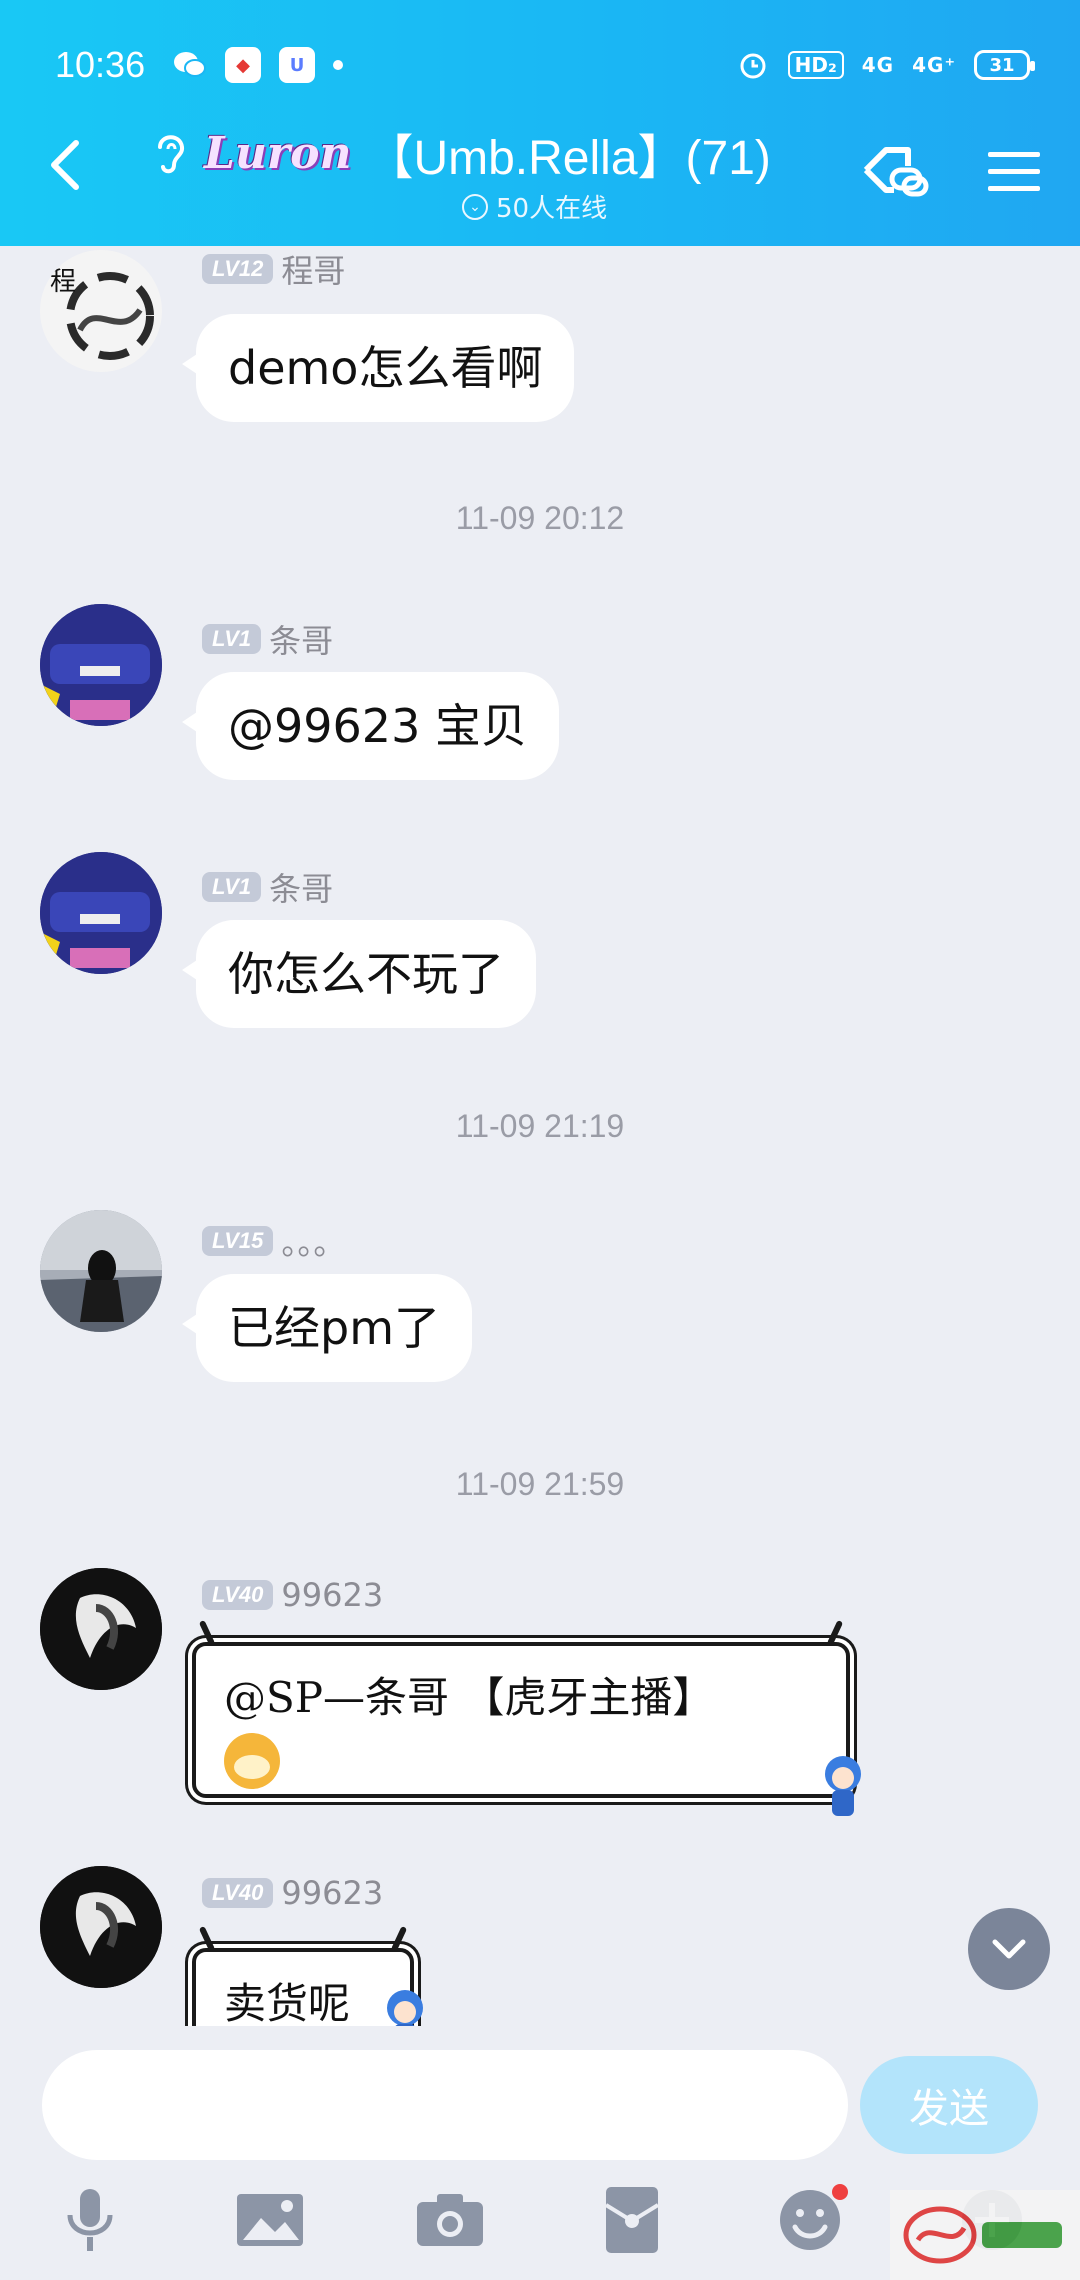 The width and height of the screenshot is (1080, 2280). I want to click on scroll-to-bottom-button, so click(1009, 1949).